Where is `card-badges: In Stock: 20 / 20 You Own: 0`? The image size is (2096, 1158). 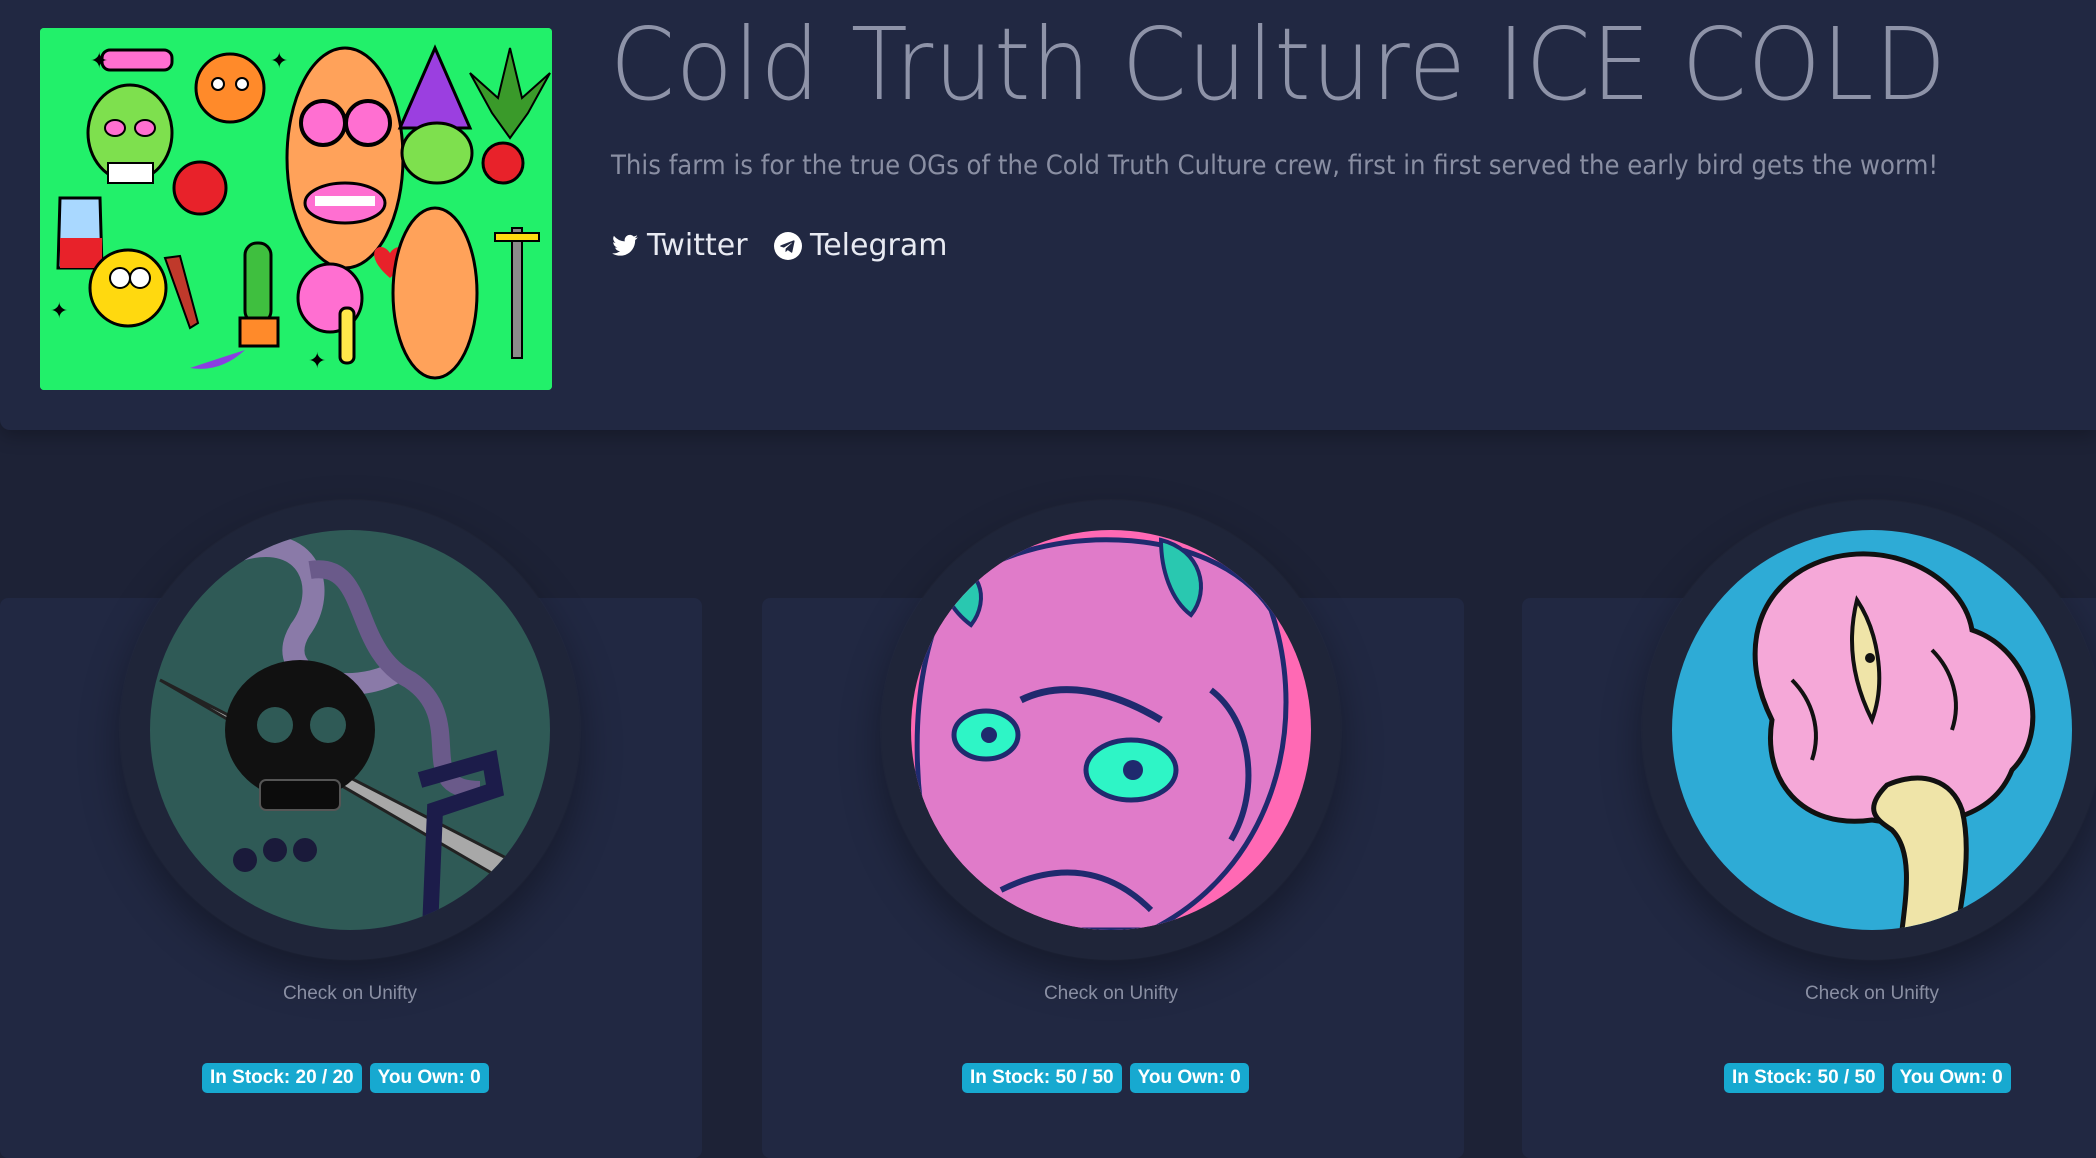 card-badges: In Stock: 20 / 20 You Own: 0 is located at coordinates (345, 1078).